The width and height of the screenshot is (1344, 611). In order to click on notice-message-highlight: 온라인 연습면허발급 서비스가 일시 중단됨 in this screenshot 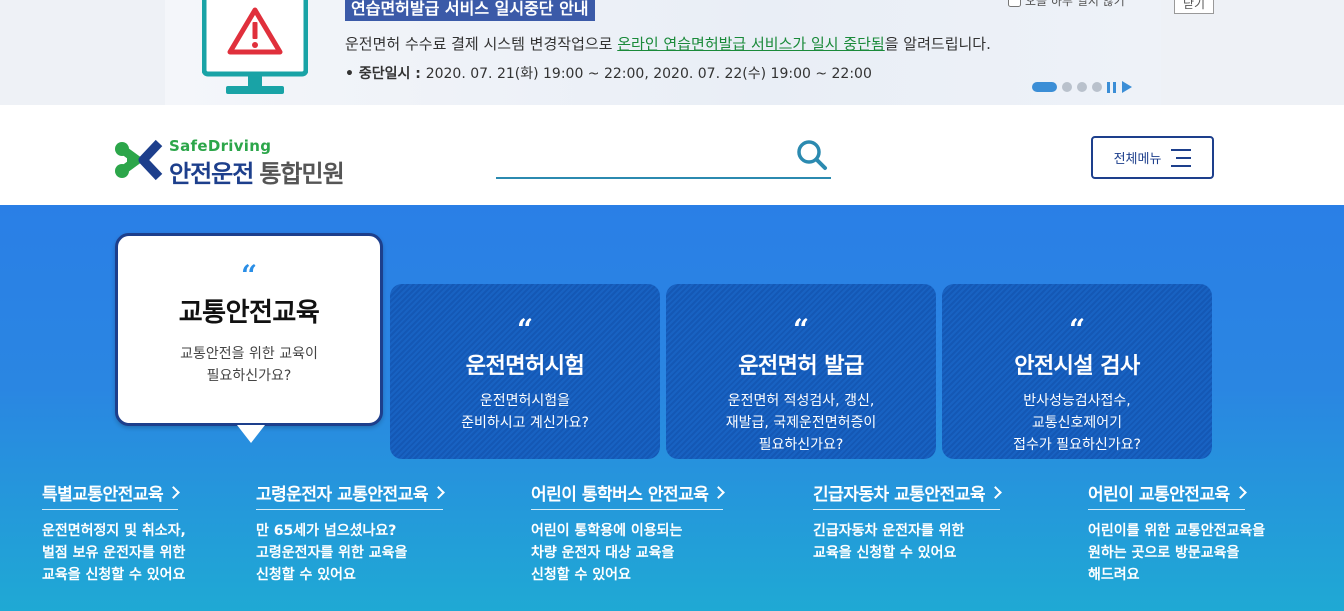, I will do `click(751, 44)`.